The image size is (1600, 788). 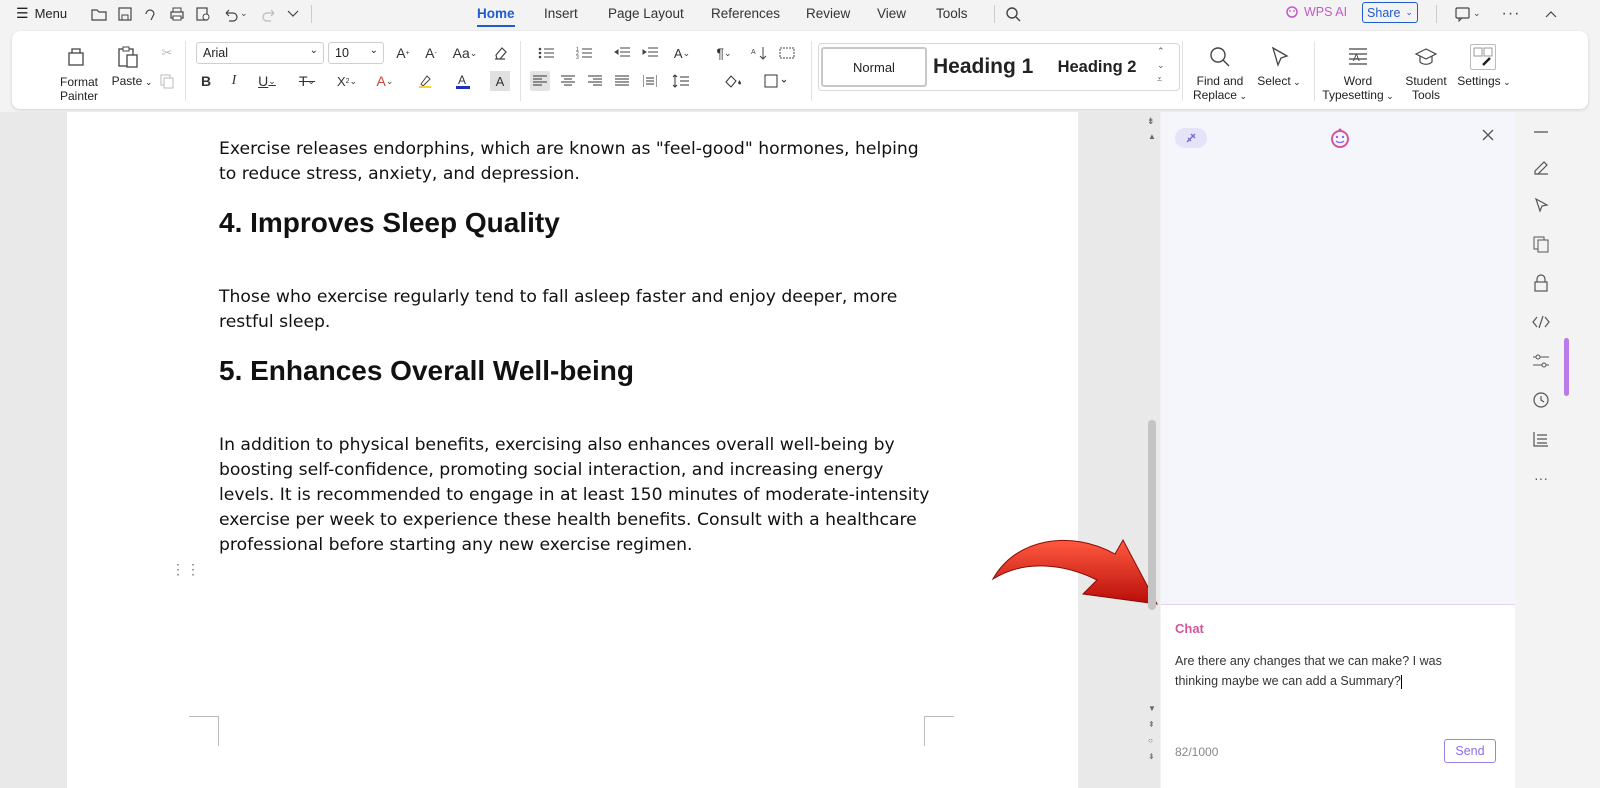 What do you see at coordinates (1463, 14) in the screenshot?
I see `comment-icon` at bounding box center [1463, 14].